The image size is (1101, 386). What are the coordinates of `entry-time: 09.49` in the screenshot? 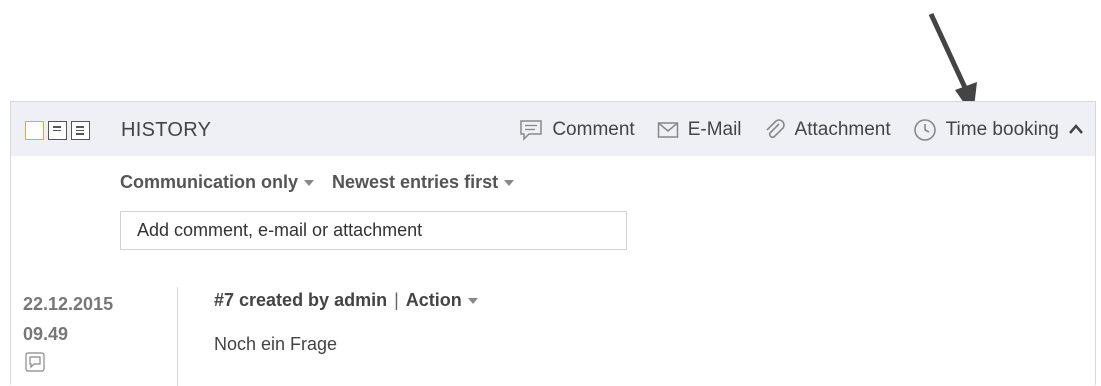 It's located at (46, 334).